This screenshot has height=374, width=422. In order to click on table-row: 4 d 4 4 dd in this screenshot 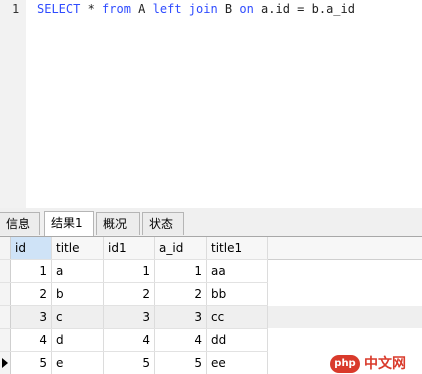, I will do `click(211, 340)`.